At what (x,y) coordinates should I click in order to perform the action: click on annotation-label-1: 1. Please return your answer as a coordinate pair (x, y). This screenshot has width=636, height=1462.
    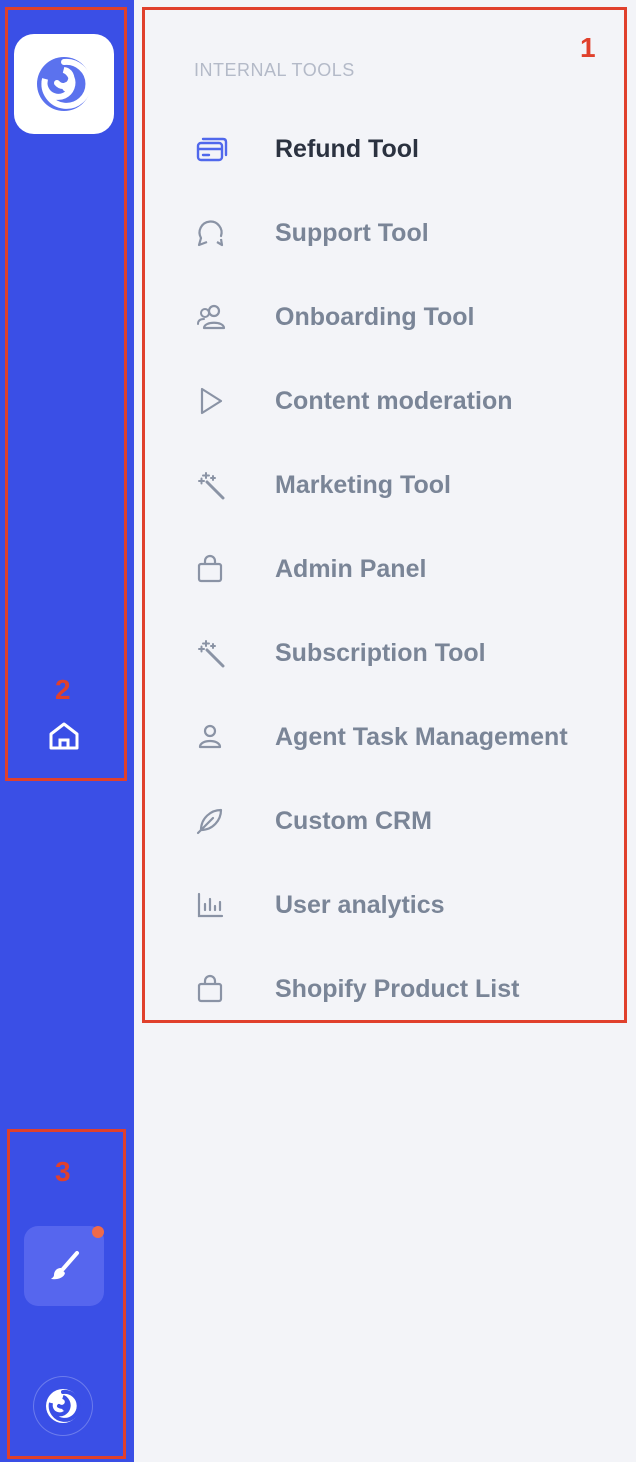
    Looking at the image, I should click on (588, 47).